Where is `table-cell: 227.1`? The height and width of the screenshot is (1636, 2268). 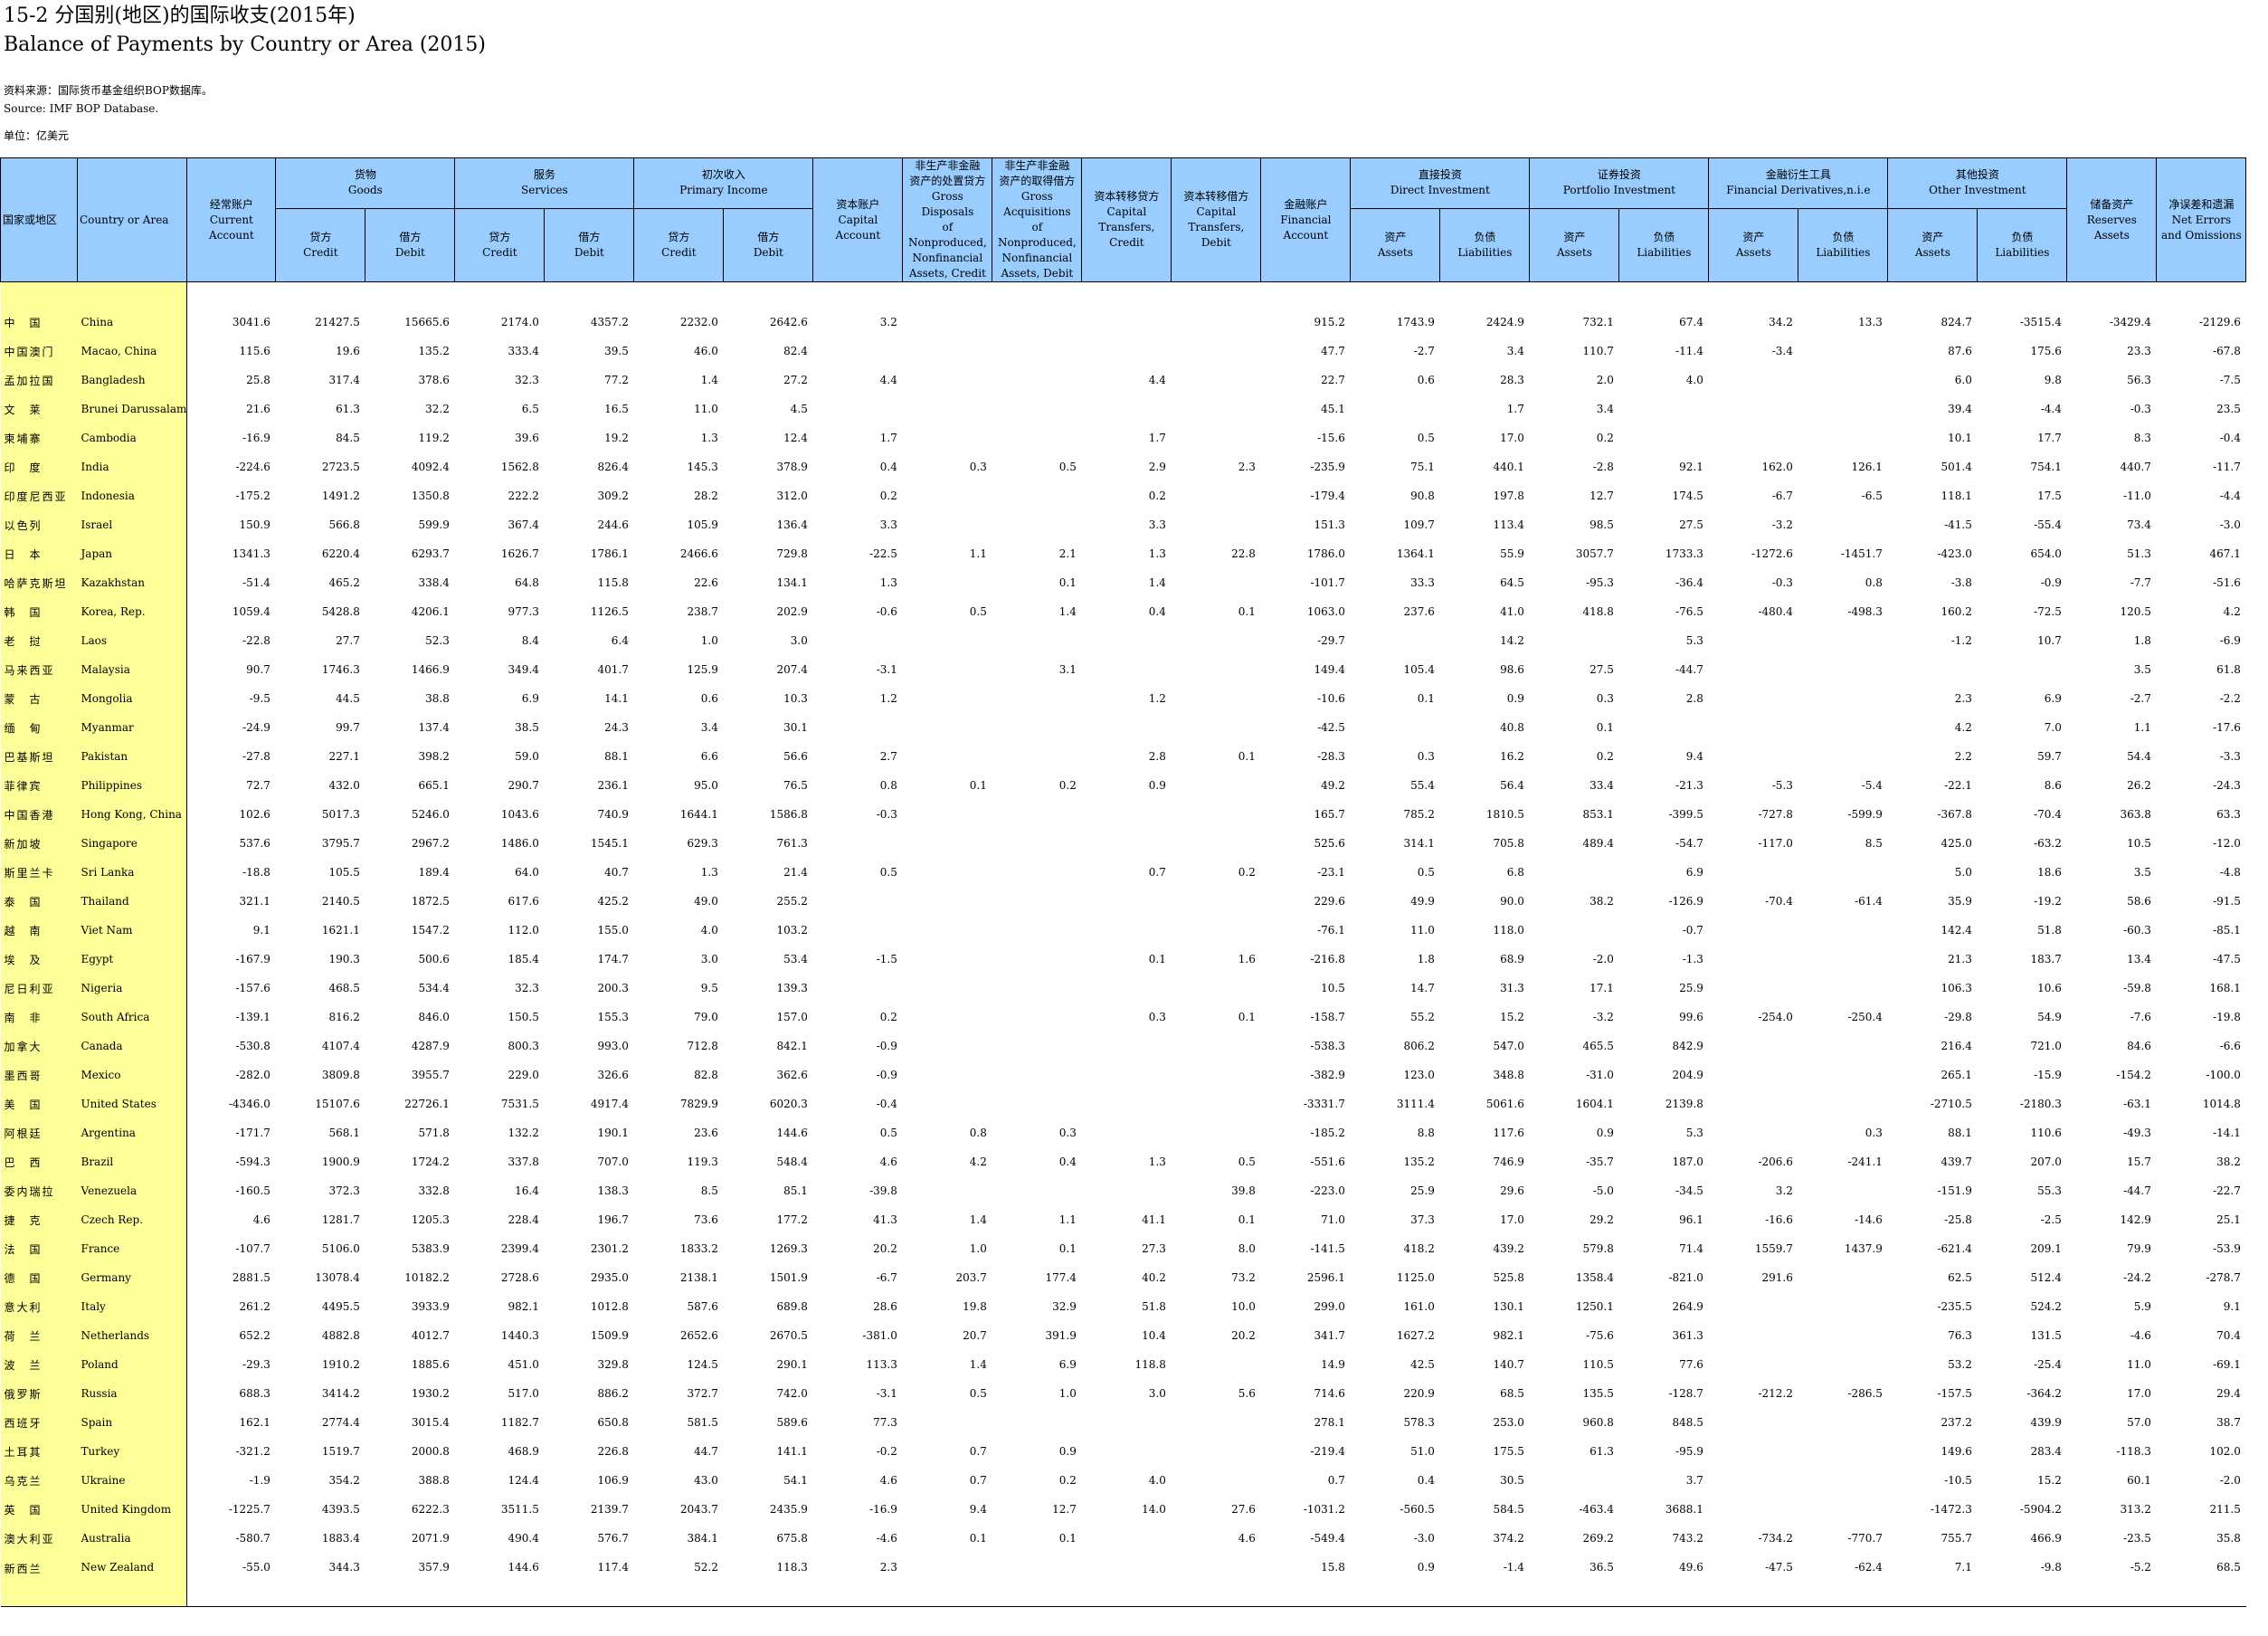 table-cell: 227.1 is located at coordinates (344, 756).